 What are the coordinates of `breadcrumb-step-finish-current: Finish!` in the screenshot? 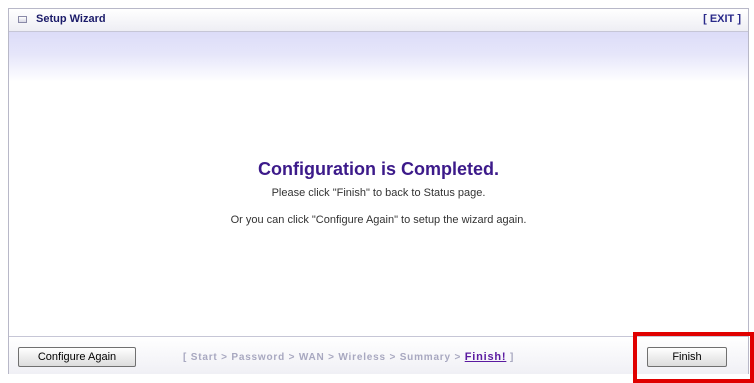 It's located at (485, 357).